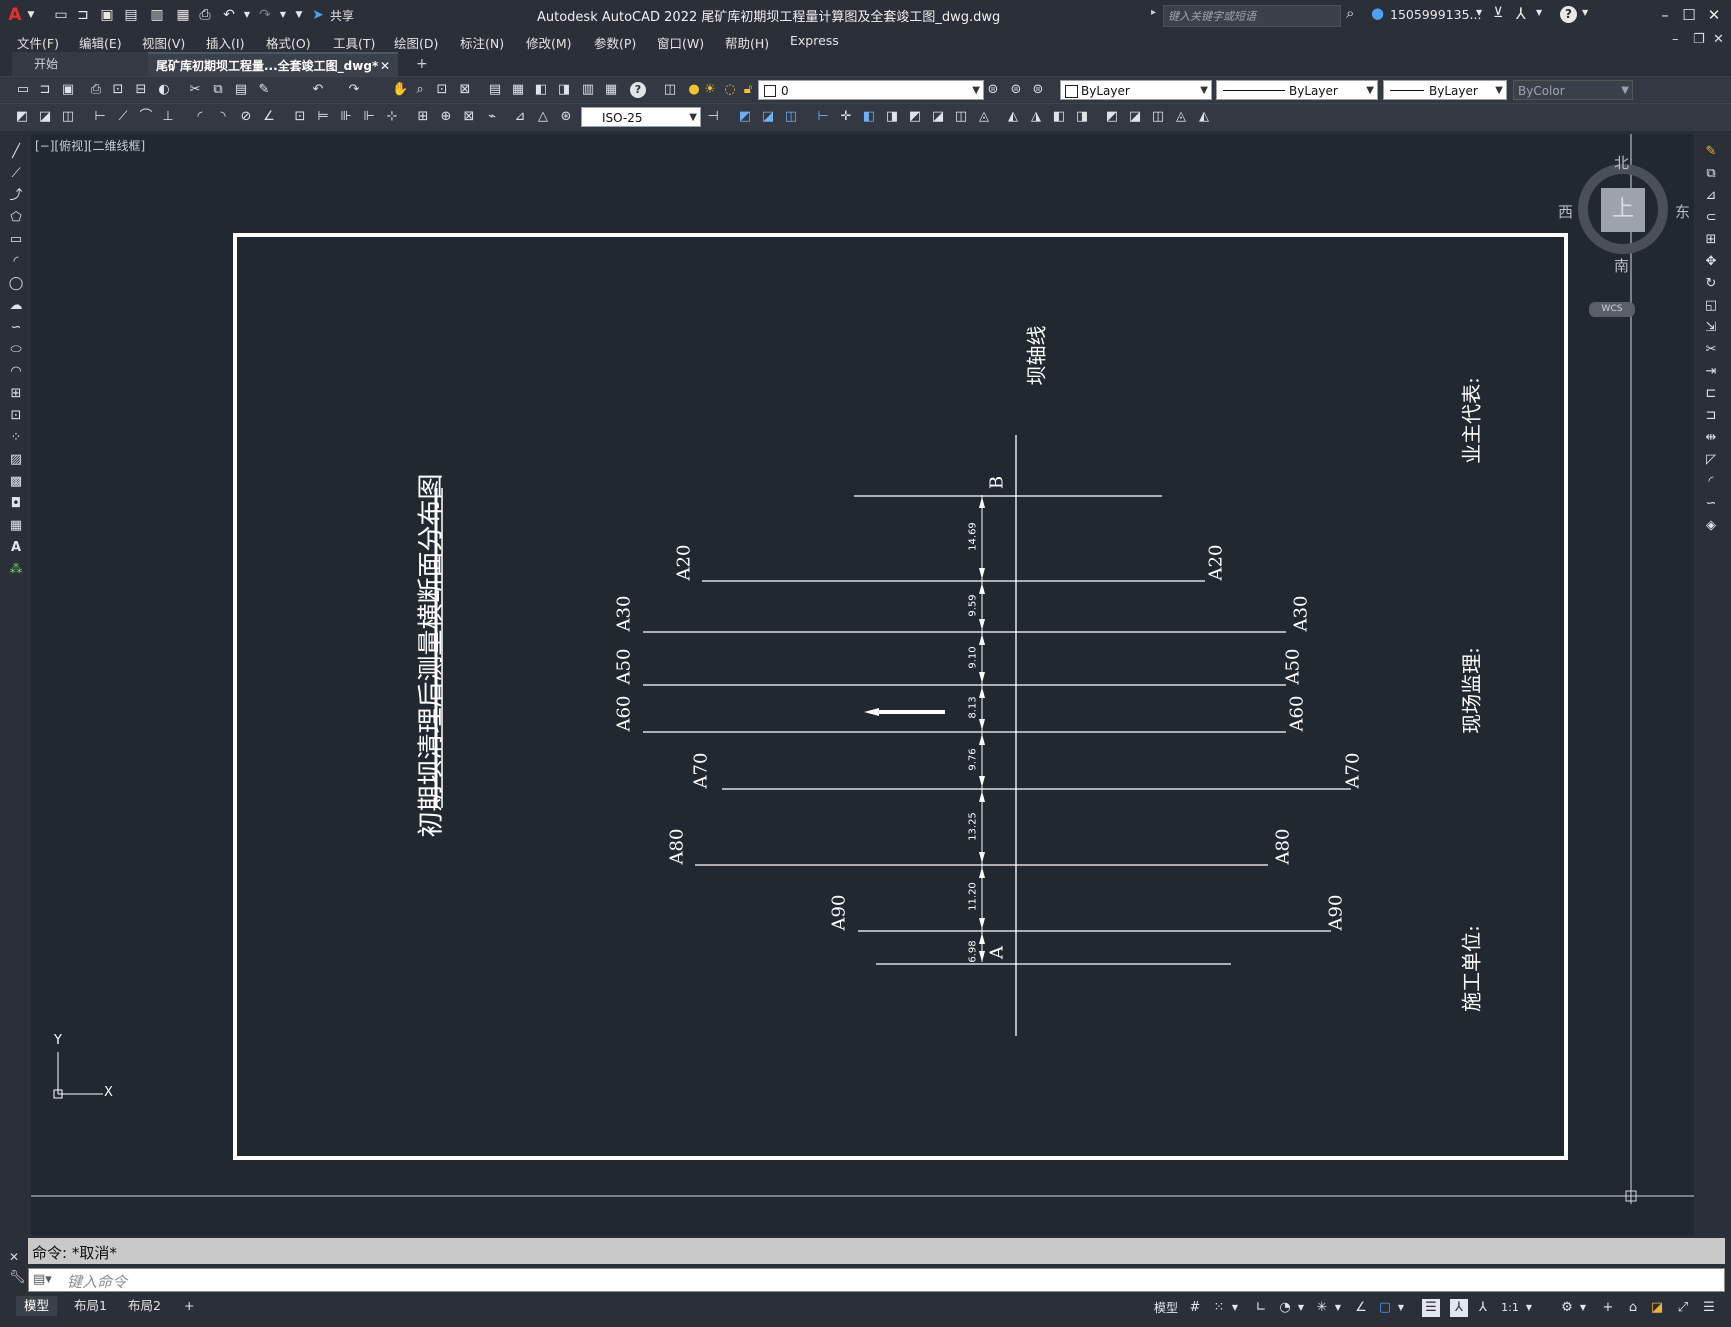 This screenshot has height=1327, width=1731. I want to click on undo-tb-icon: ↶, so click(318, 90).